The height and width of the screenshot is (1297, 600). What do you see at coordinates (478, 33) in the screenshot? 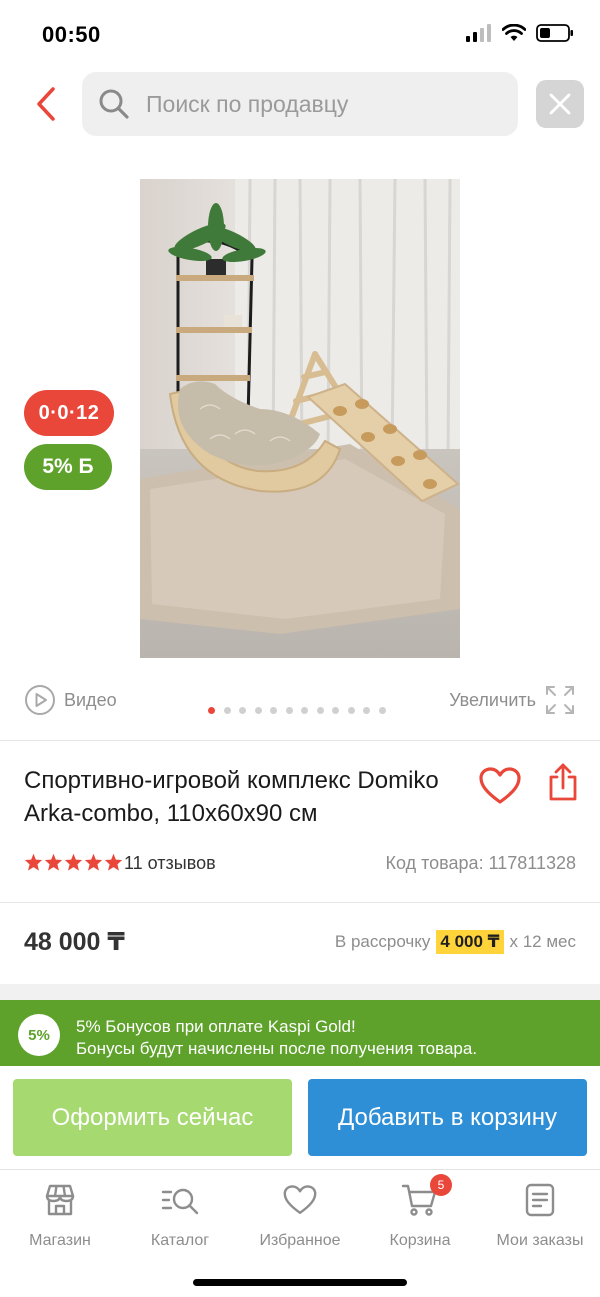
I see `cellular-signal-icon` at bounding box center [478, 33].